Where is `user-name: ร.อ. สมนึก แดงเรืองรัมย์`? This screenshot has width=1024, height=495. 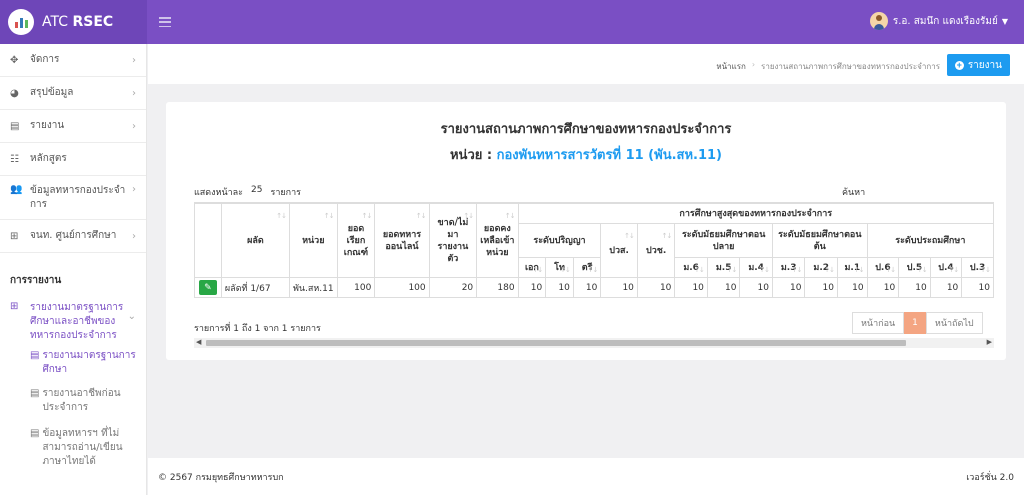
user-name: ร.อ. สมนึก แดงเรืองรัมย์ is located at coordinates (945, 21).